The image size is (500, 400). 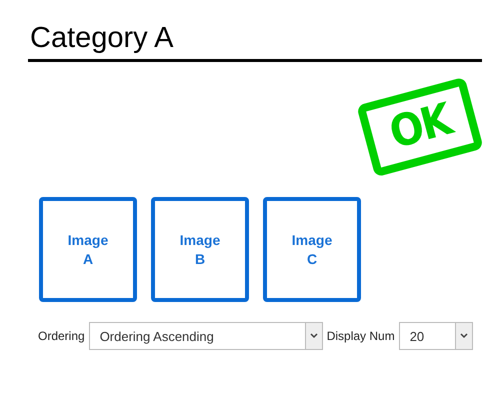 I want to click on dropdown: Ordering Ascending, so click(x=205, y=336).